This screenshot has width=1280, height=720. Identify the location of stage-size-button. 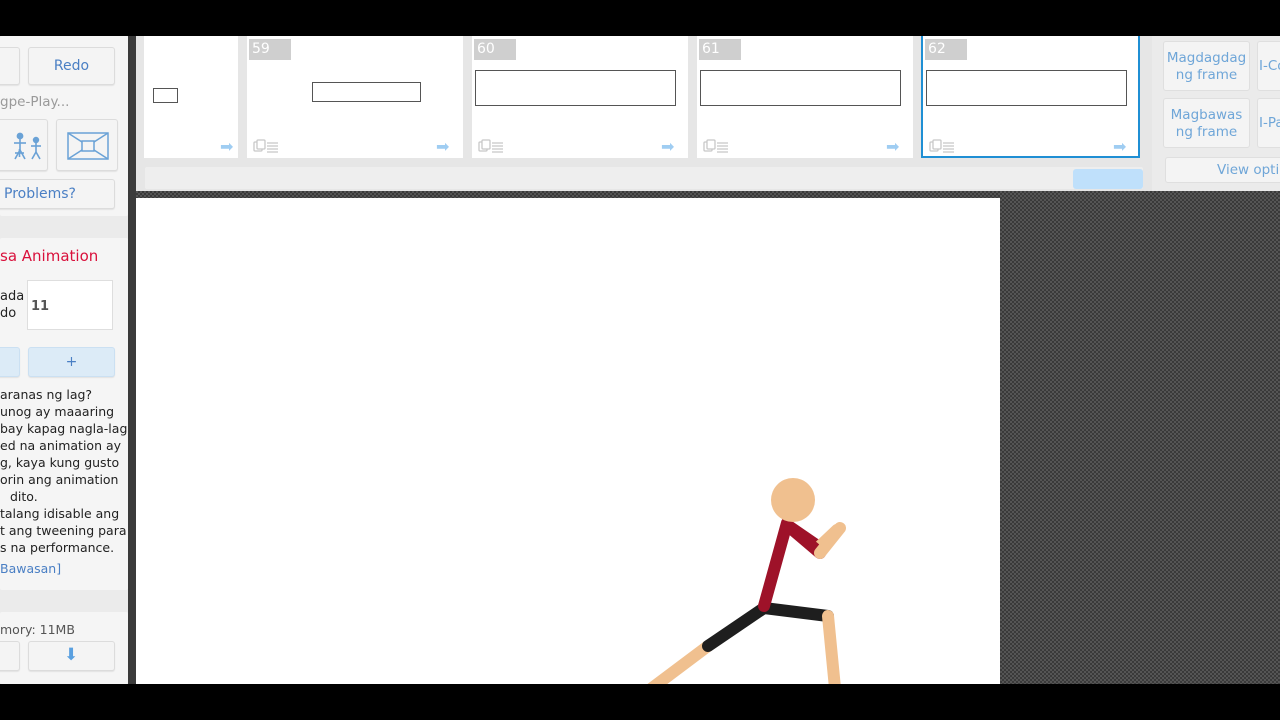
(87, 145).